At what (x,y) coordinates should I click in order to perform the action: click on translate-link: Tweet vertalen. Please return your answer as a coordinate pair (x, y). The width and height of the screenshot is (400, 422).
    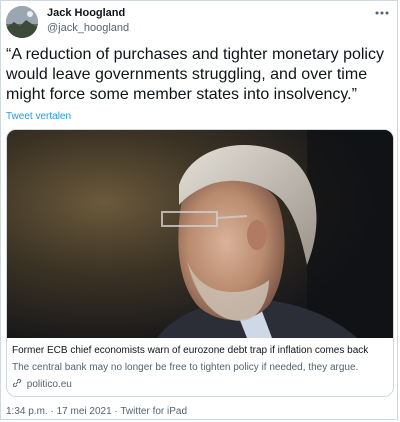
    Looking at the image, I should click on (38, 116).